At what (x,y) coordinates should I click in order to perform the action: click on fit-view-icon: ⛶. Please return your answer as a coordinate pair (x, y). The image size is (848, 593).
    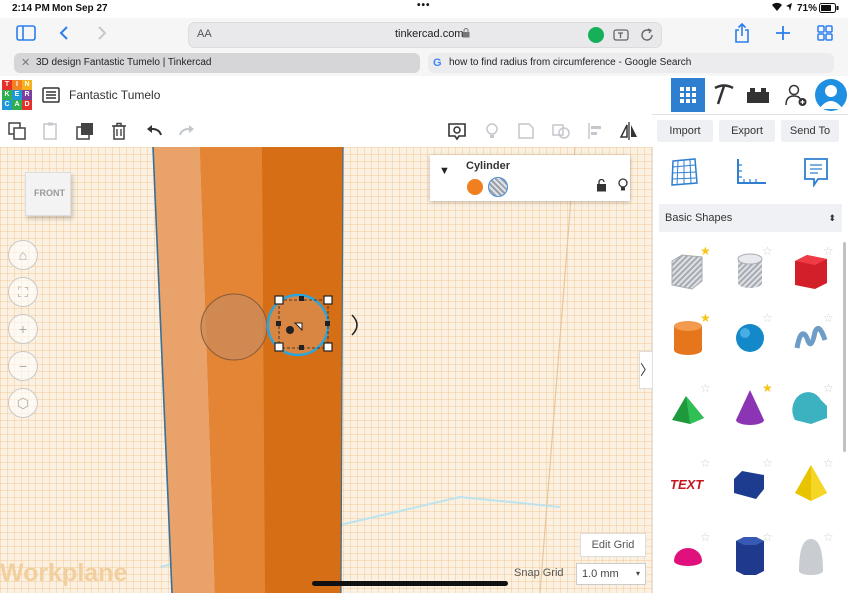
    Looking at the image, I should click on (23, 292).